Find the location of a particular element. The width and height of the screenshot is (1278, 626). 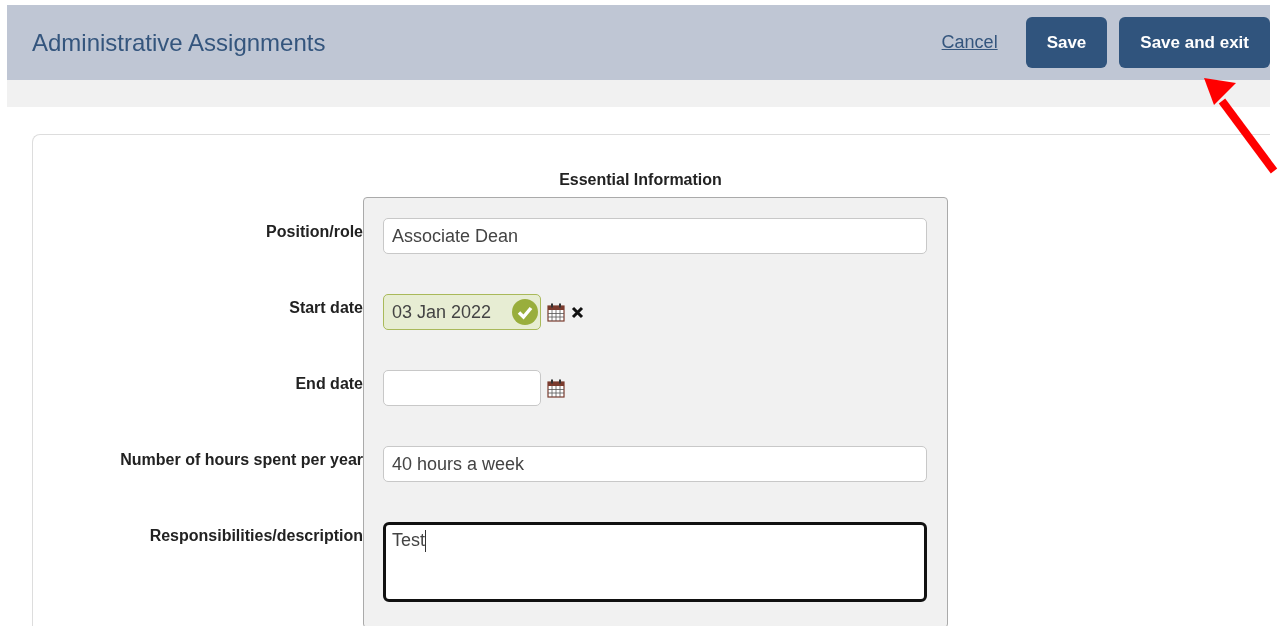

save-and-exit-button: Save and exit is located at coordinates (1194, 42).